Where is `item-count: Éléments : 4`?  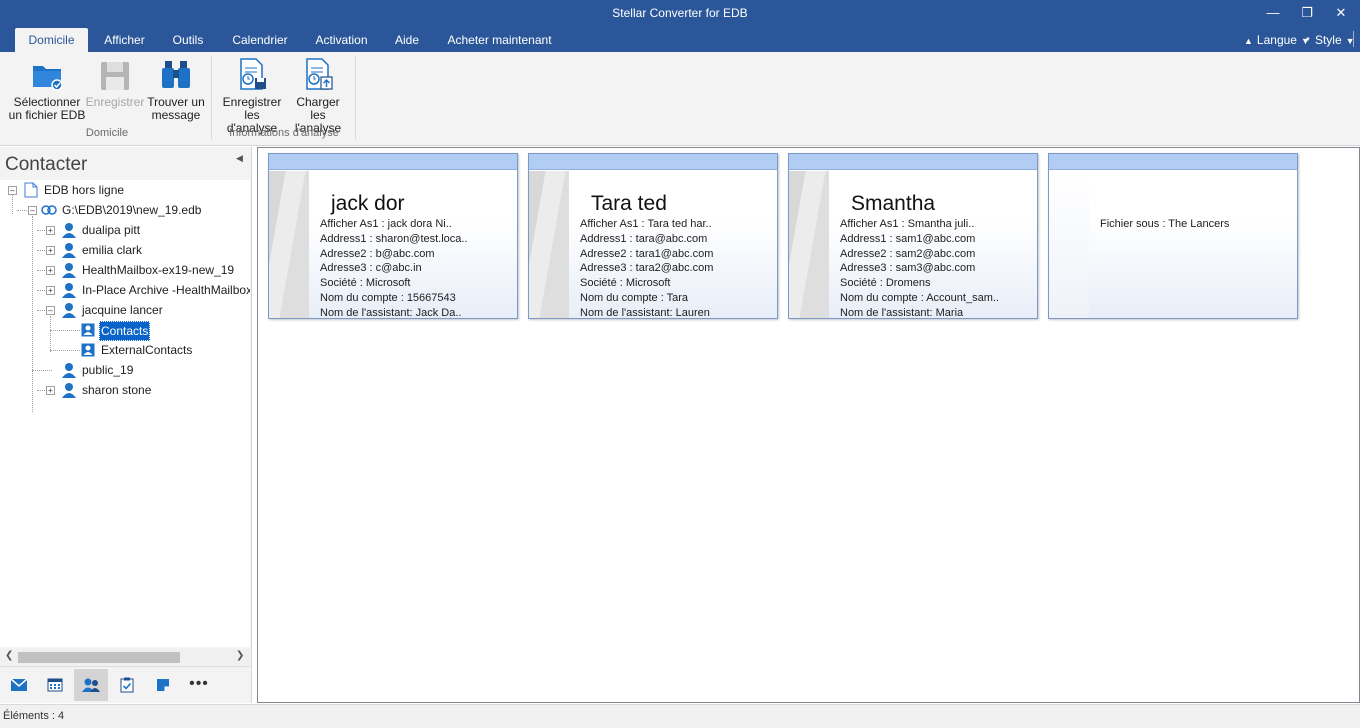 item-count: Éléments : 4 is located at coordinates (34, 716).